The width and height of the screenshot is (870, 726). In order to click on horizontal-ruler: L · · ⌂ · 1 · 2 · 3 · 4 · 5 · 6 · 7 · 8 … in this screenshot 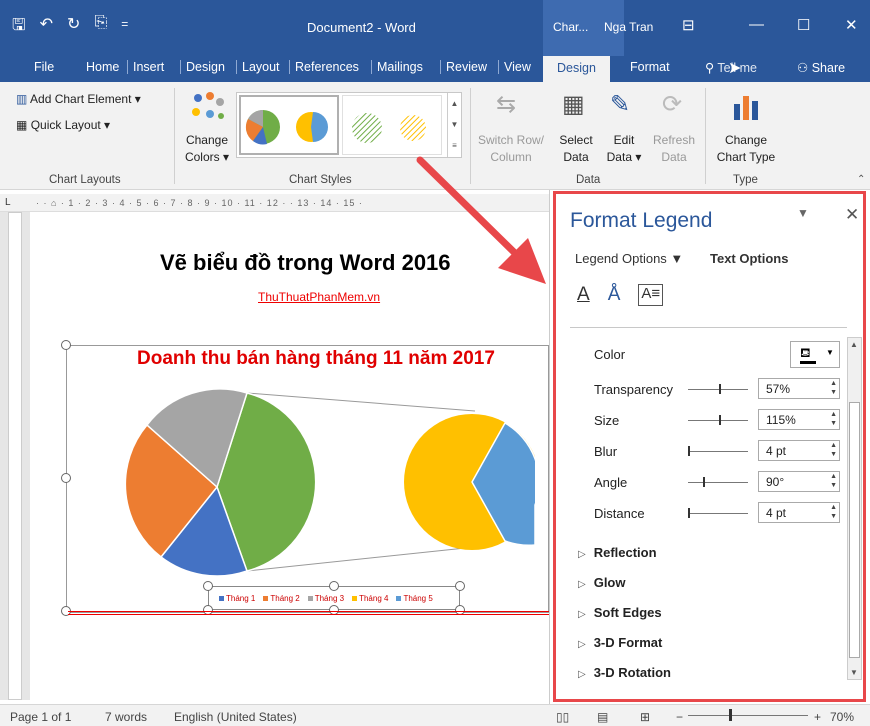, I will do `click(274, 203)`.